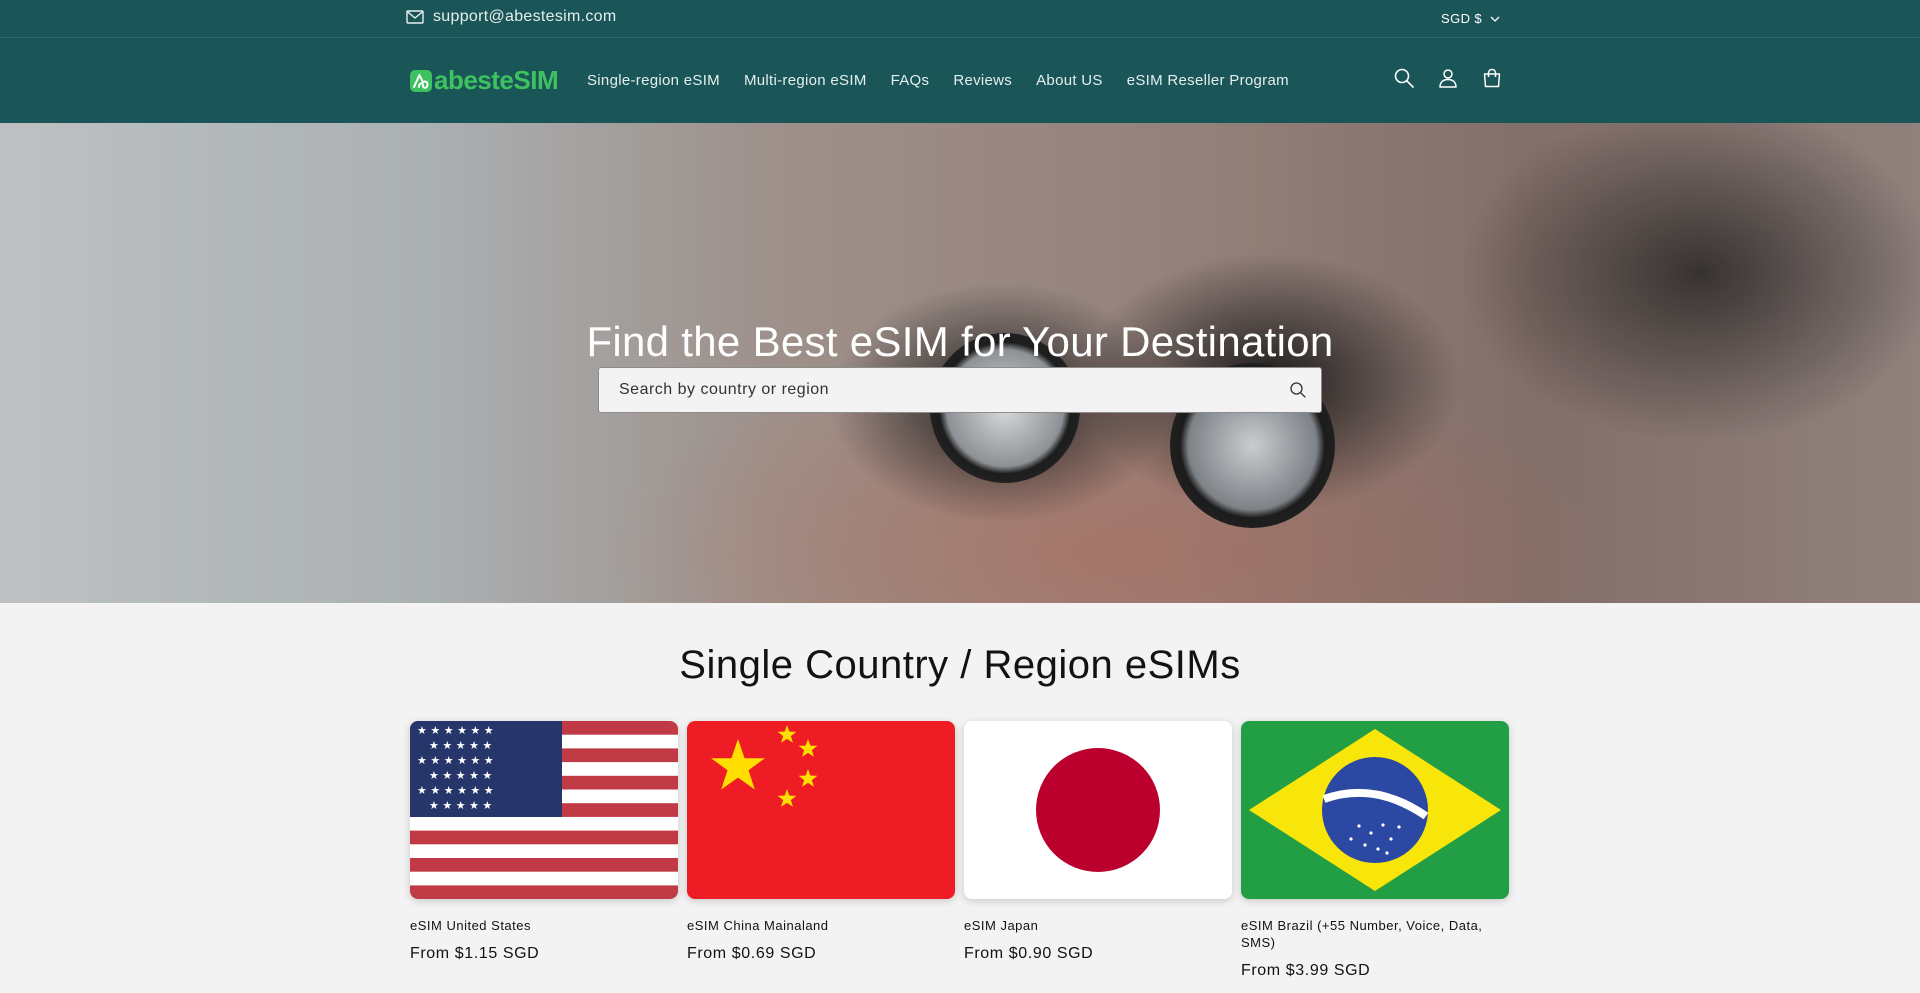 The height and width of the screenshot is (993, 1920). I want to click on user-icon, so click(1448, 78).